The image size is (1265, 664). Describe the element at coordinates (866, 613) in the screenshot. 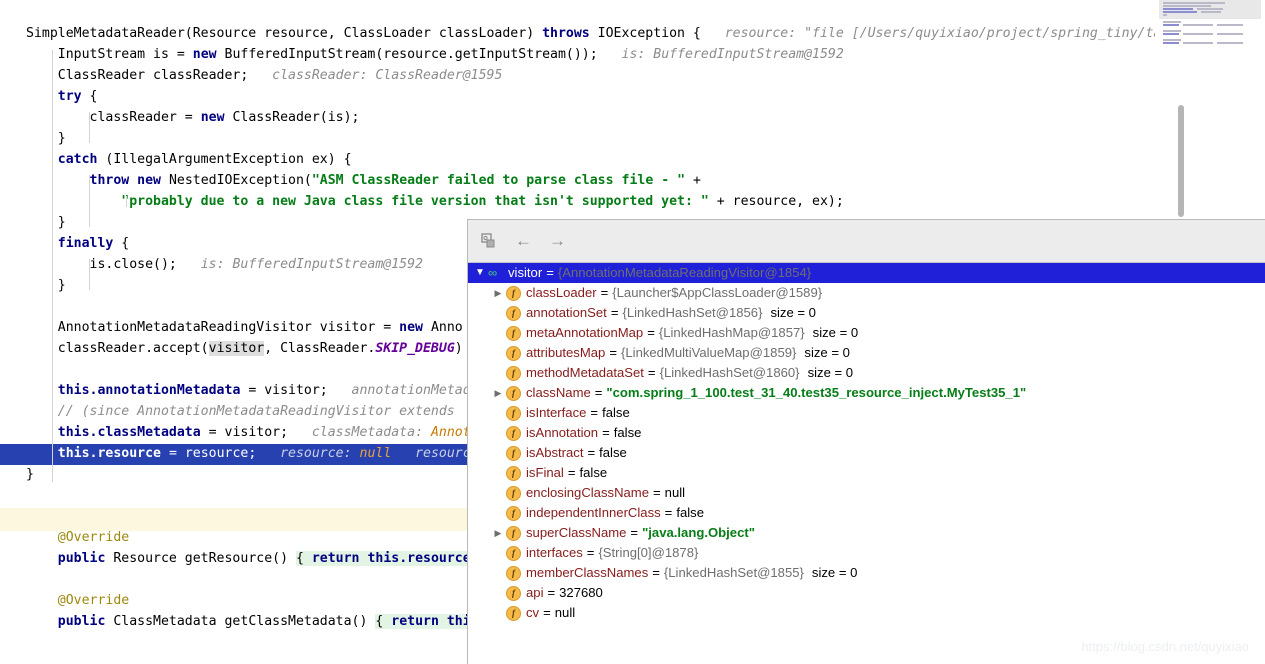

I see `variable-row: f cv = null` at that location.